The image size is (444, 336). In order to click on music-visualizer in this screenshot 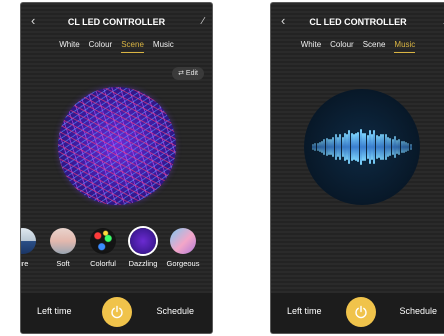, I will do `click(362, 147)`.